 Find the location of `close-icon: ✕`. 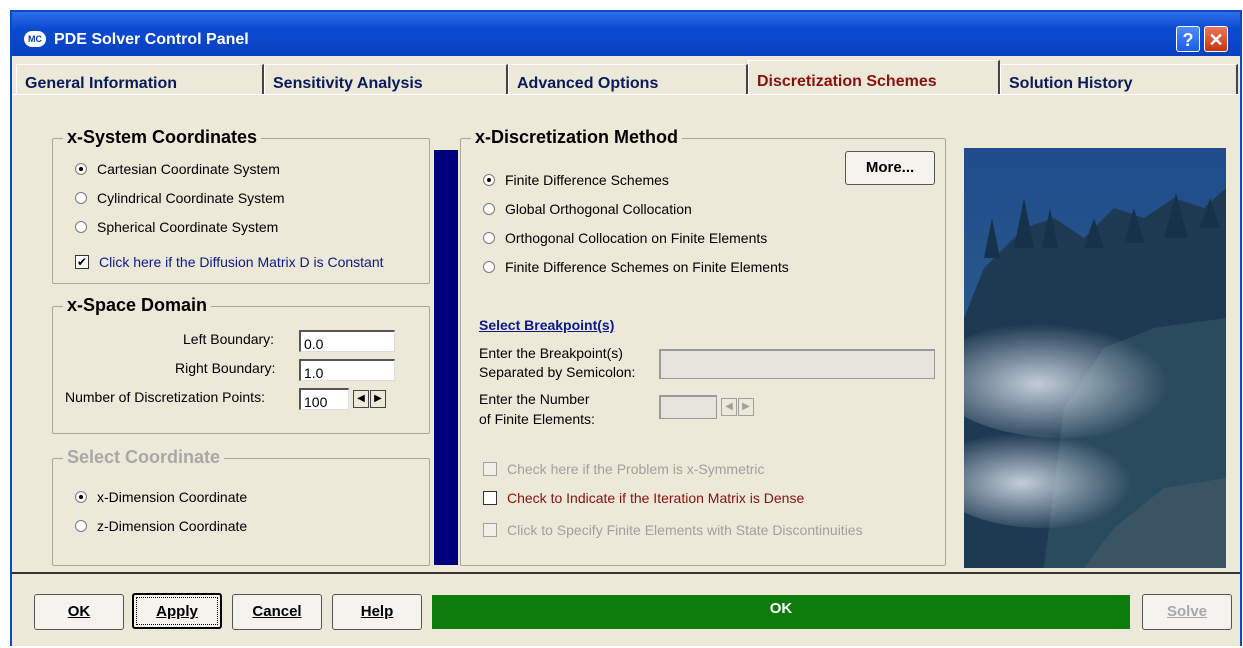

close-icon: ✕ is located at coordinates (1216, 39).